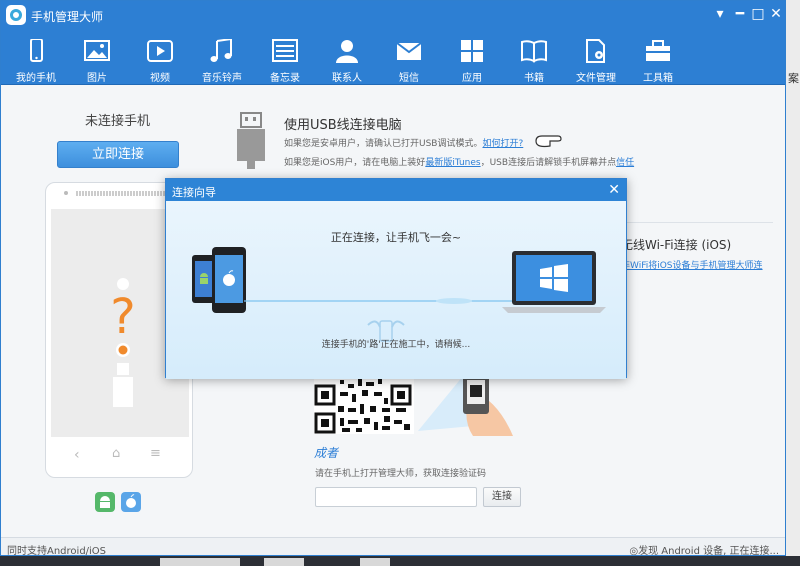  I want to click on apps-icon, so click(472, 51).